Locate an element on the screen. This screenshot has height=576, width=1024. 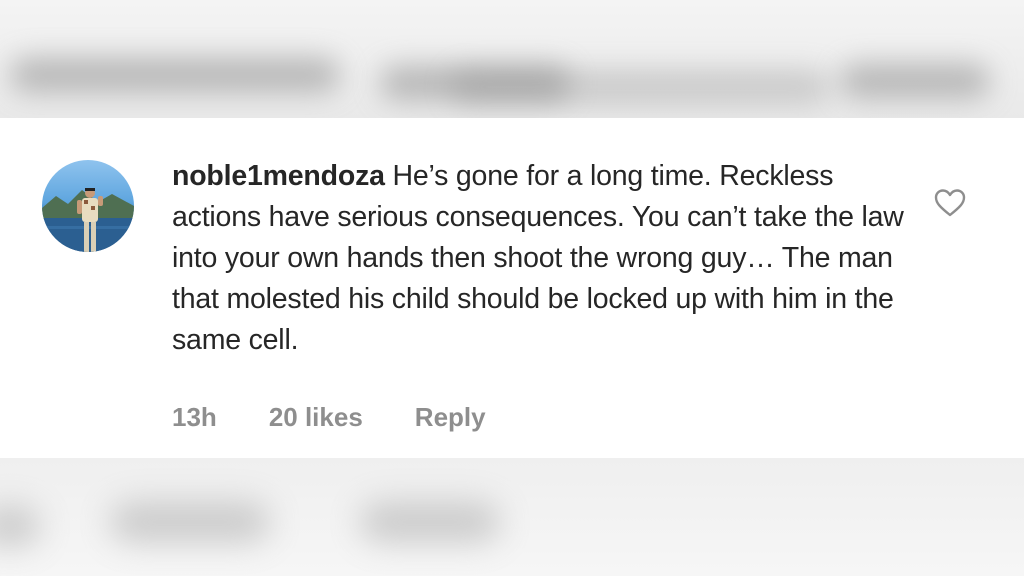
comment-meta: 13h 20 likes Reply is located at coordinates (329, 417).